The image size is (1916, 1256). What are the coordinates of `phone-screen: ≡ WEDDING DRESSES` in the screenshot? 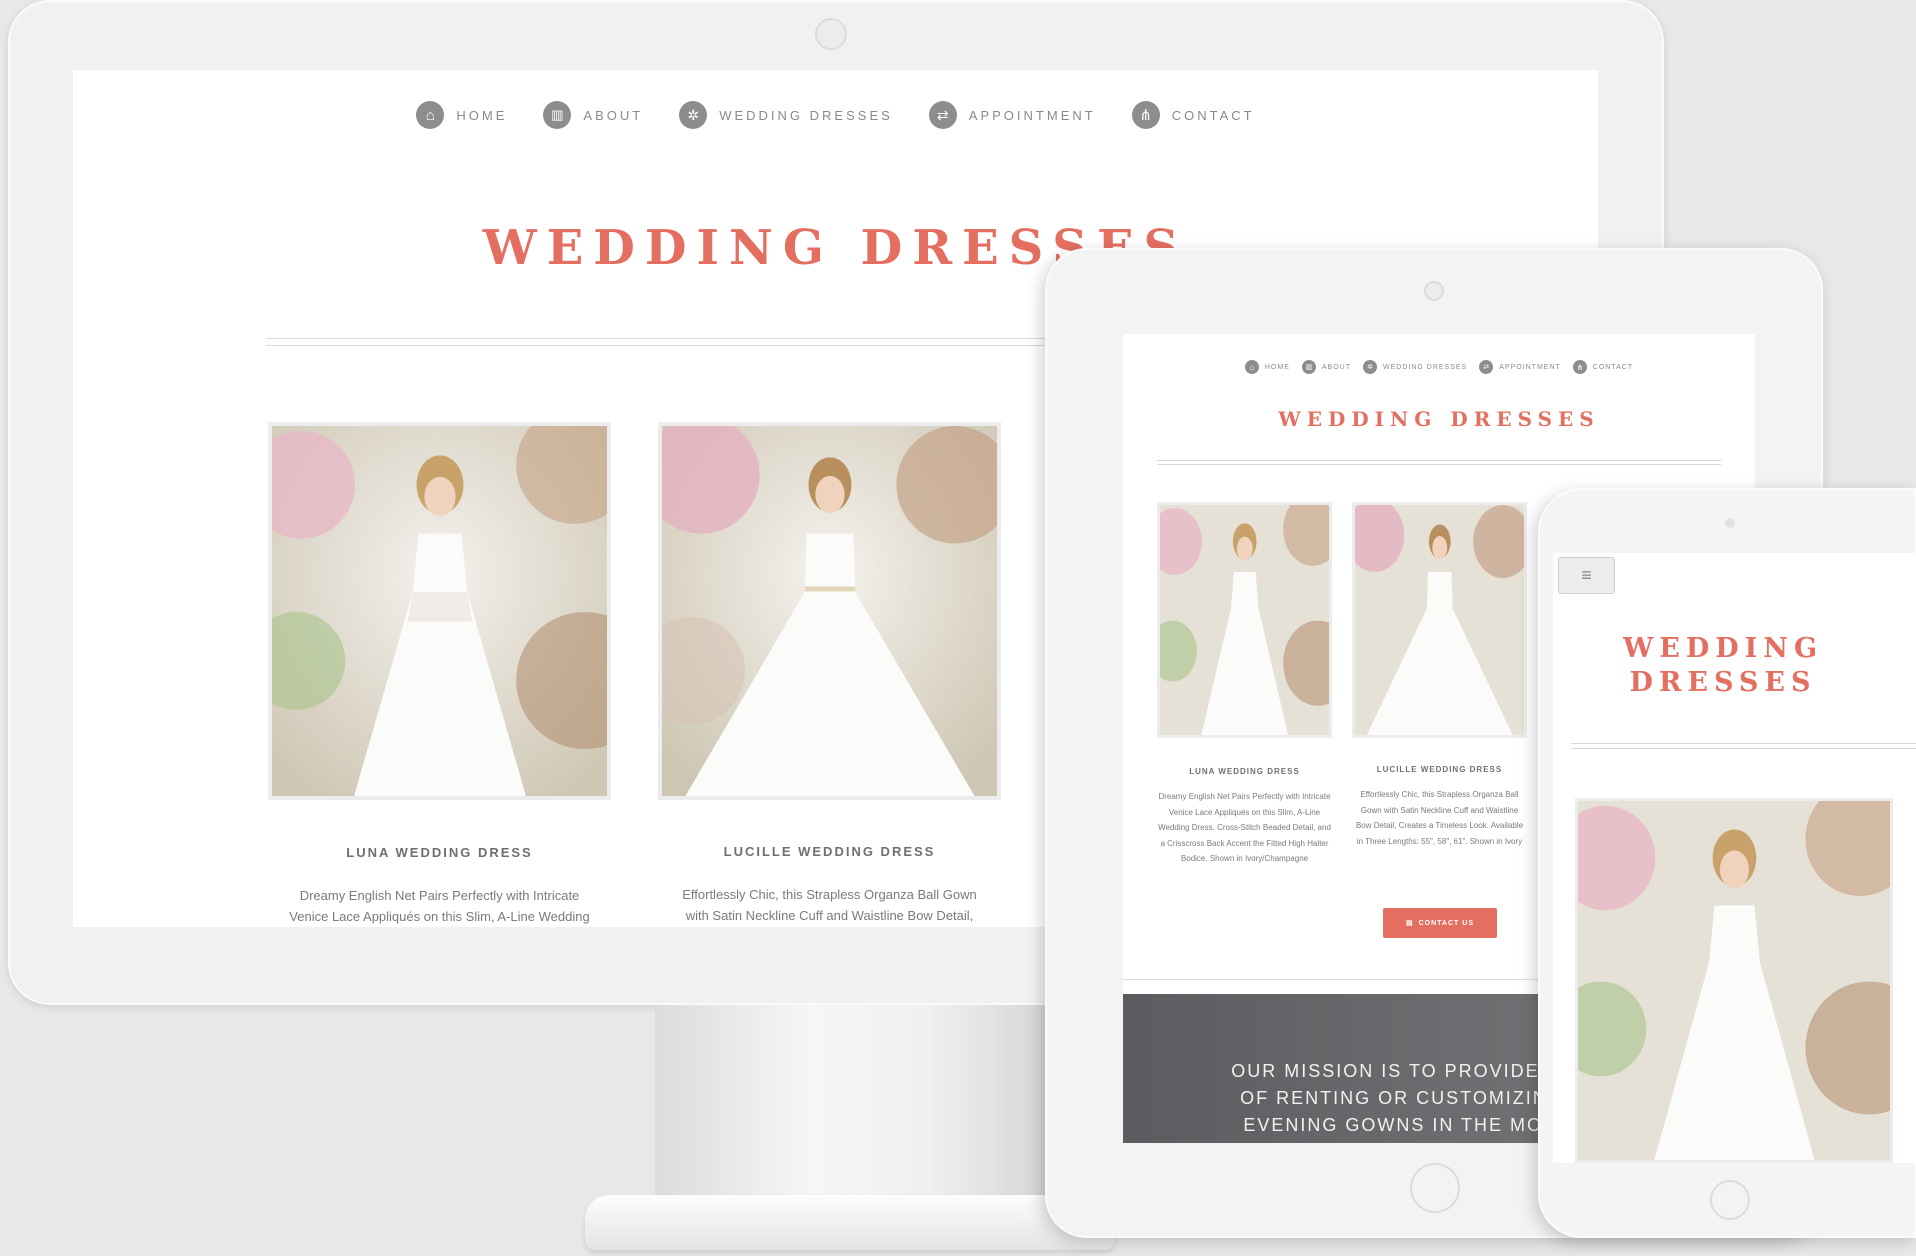 It's located at (1734, 858).